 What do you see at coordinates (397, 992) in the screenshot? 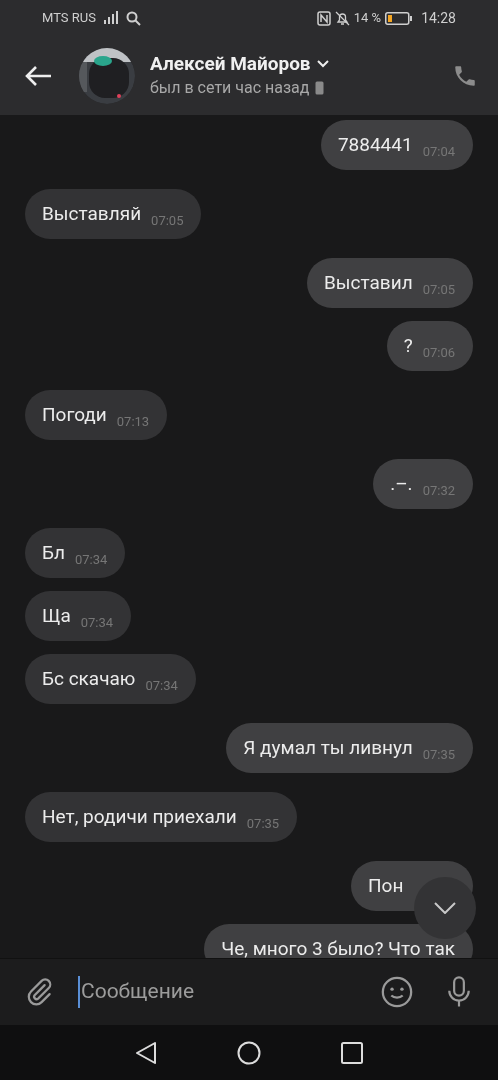
I see `emoji-icon` at bounding box center [397, 992].